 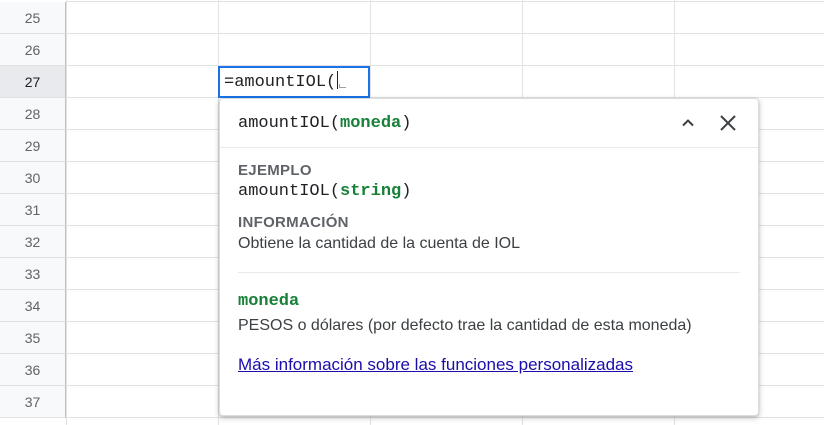 I want to click on row-header: 26, so click(x=33, y=50).